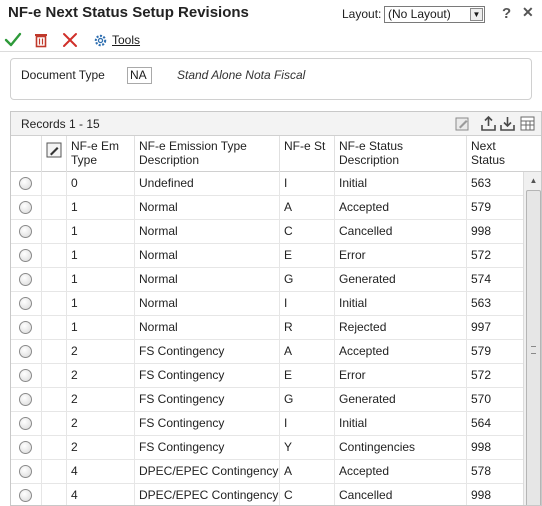 The image size is (542, 506). I want to click on tools-button: Tools, so click(116, 40).